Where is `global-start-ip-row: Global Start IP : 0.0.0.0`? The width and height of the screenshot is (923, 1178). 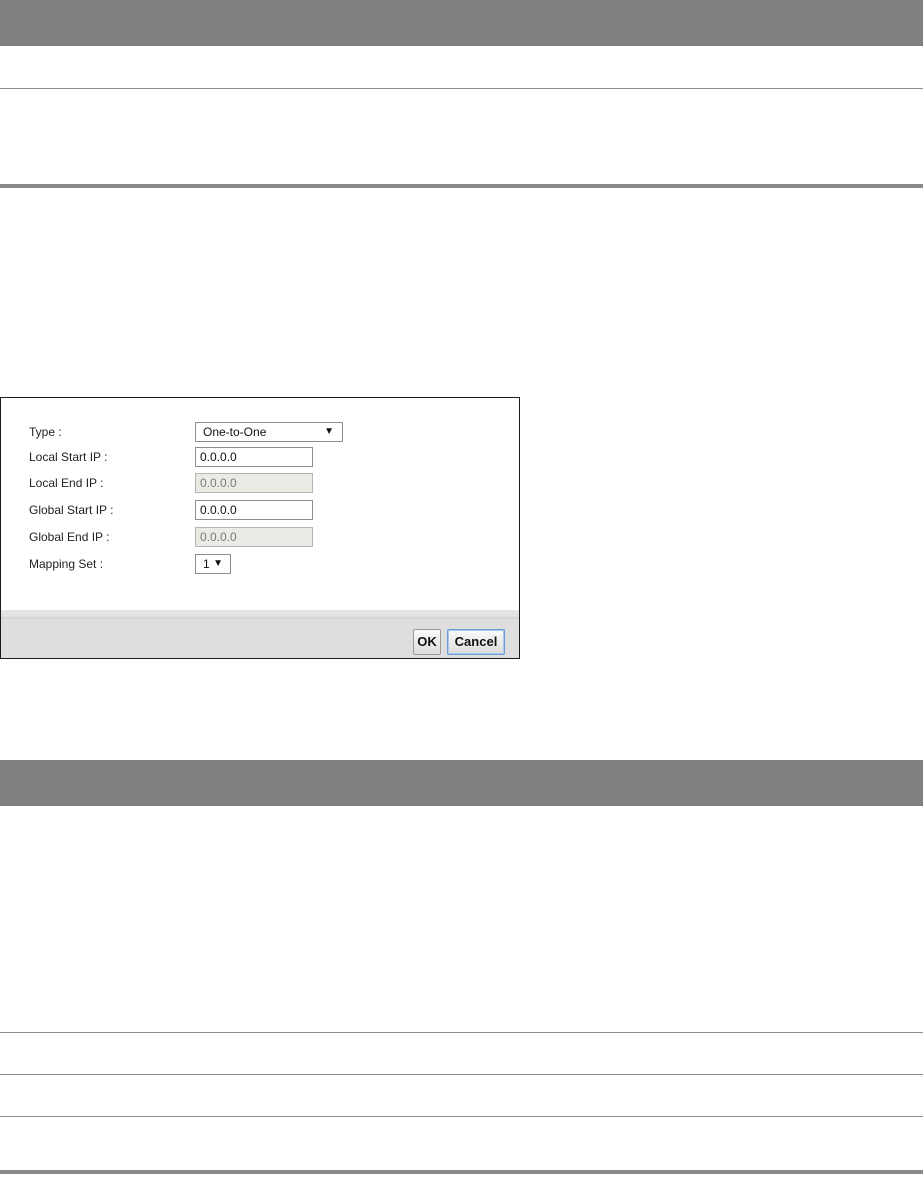
global-start-ip-row: Global Start IP : 0.0.0.0 is located at coordinates (260, 510).